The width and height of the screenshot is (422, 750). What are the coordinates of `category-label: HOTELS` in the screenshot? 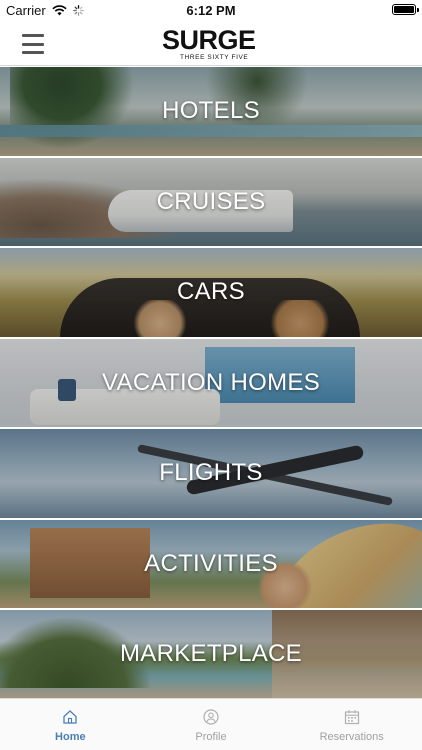 It's located at (211, 111).